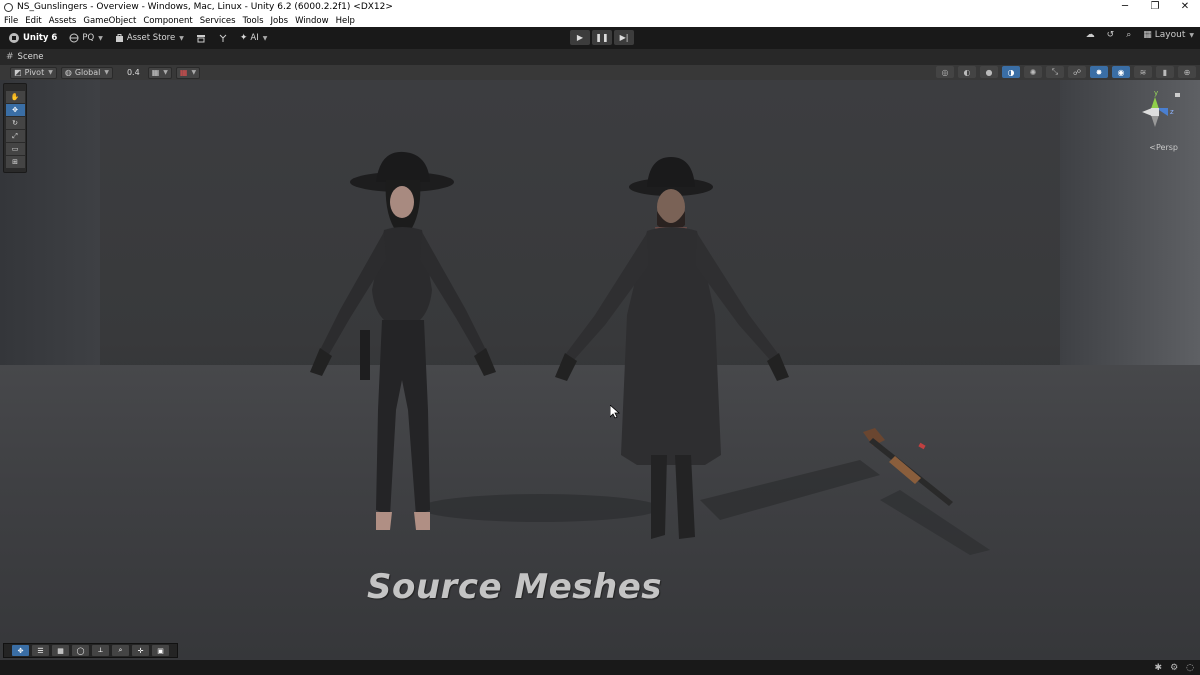 This screenshot has height=675, width=1200. Describe the element at coordinates (160, 650) in the screenshot. I see `camera-overlay-icon: ▣` at that location.